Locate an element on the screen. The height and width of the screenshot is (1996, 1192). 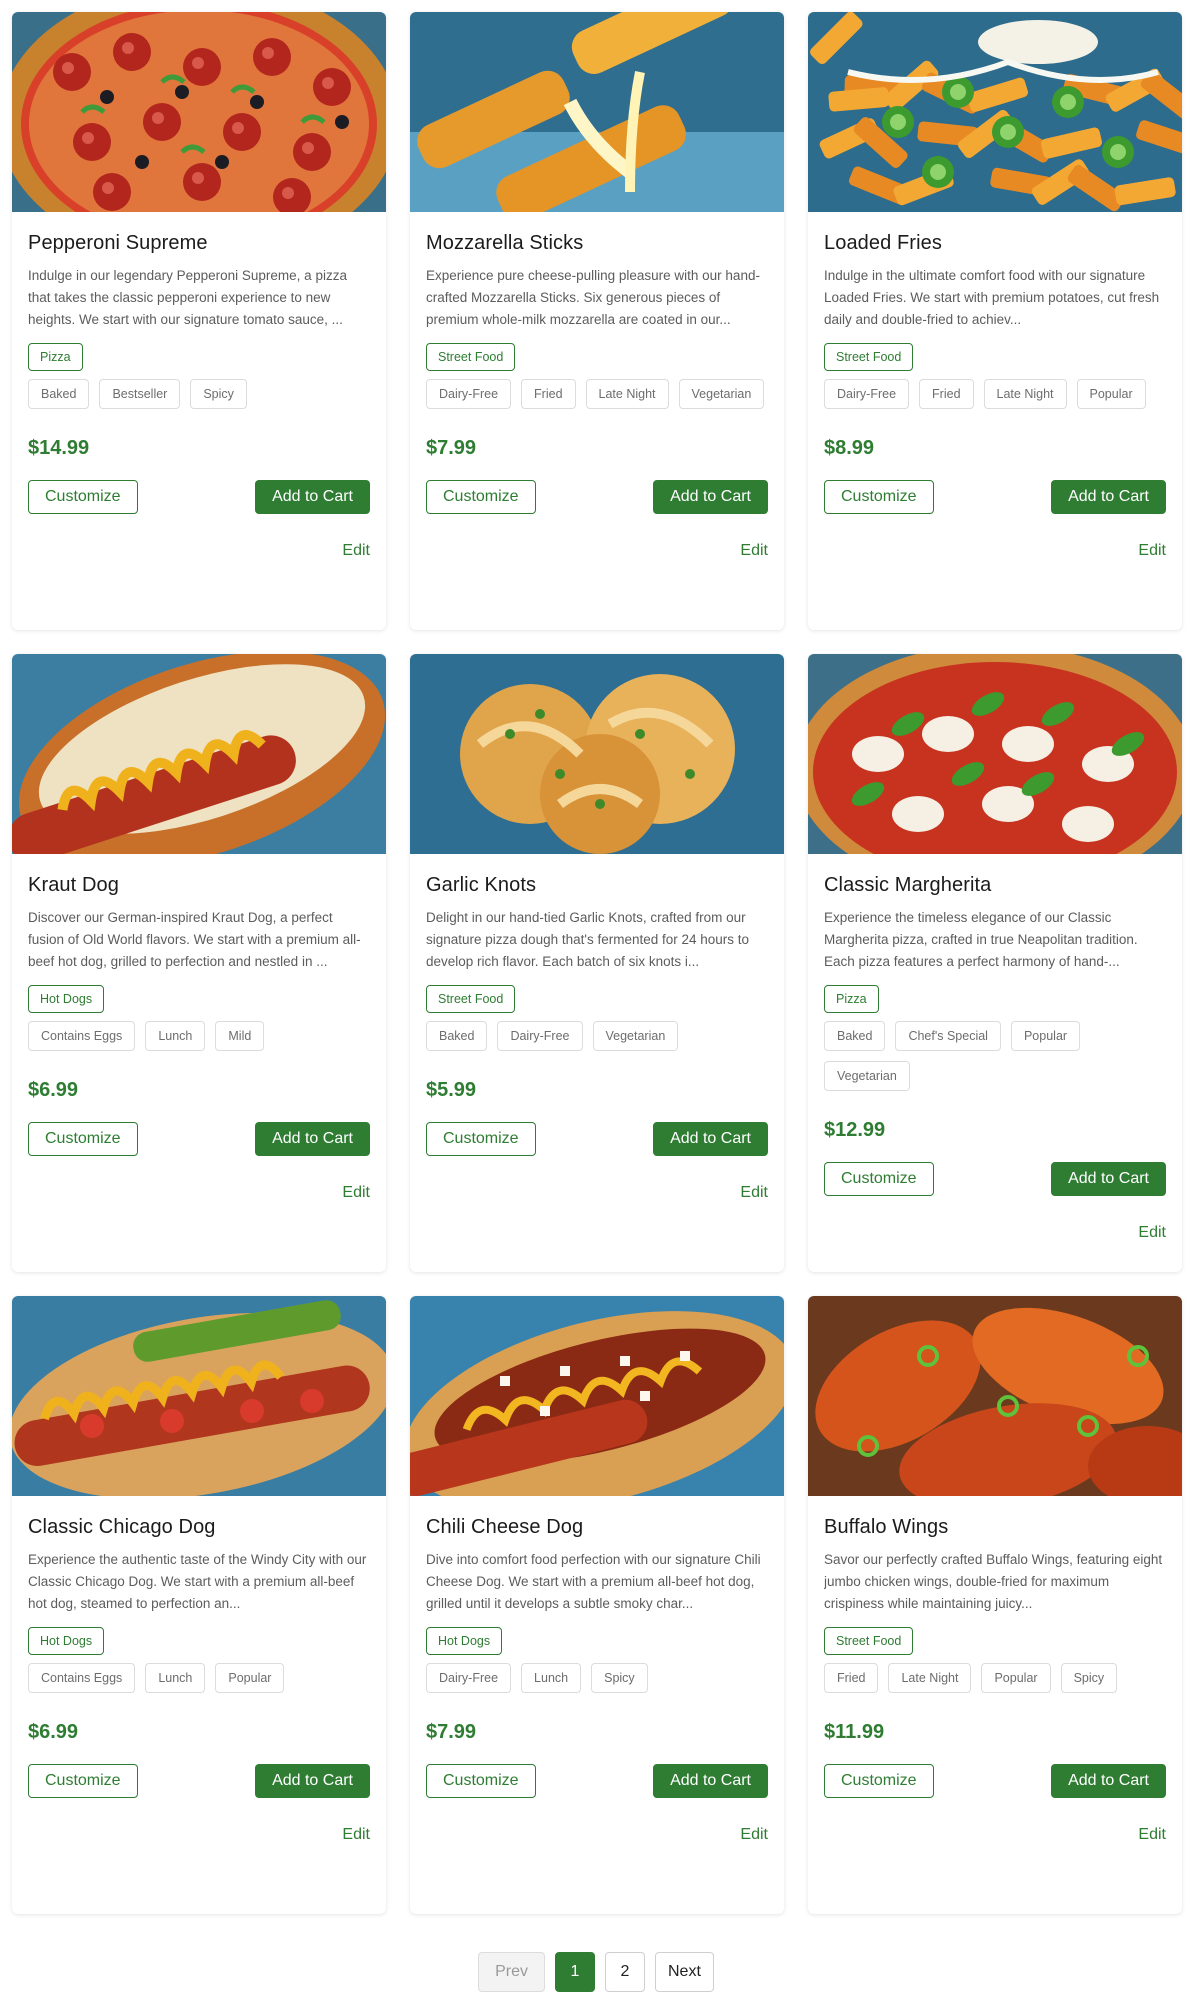
margherita-image is located at coordinates (995, 754).